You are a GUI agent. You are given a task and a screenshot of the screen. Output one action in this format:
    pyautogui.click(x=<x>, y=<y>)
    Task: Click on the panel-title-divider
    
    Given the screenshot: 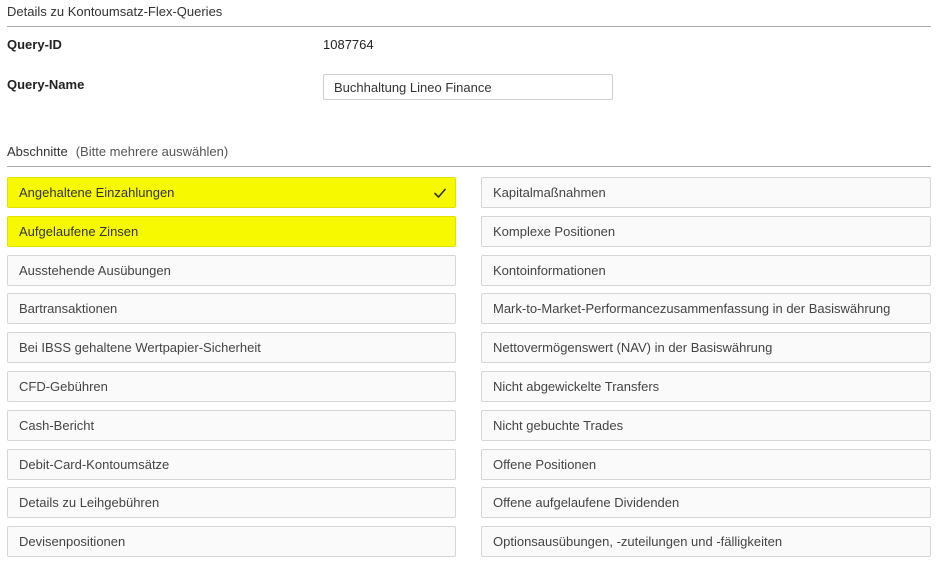 What is the action you would take?
    pyautogui.click(x=469, y=26)
    